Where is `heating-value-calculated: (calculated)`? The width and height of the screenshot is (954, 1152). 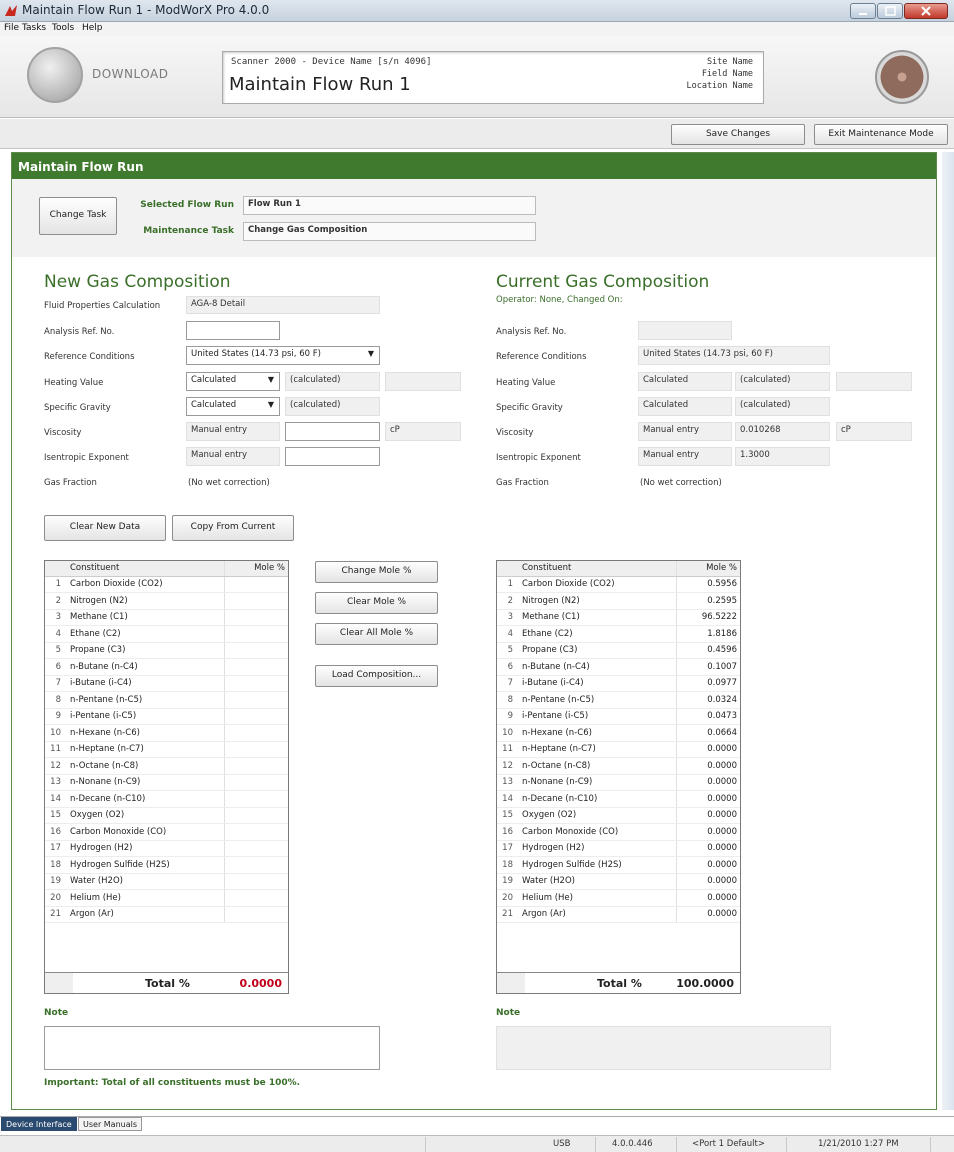
heating-value-calculated: (calculated) is located at coordinates (332, 381).